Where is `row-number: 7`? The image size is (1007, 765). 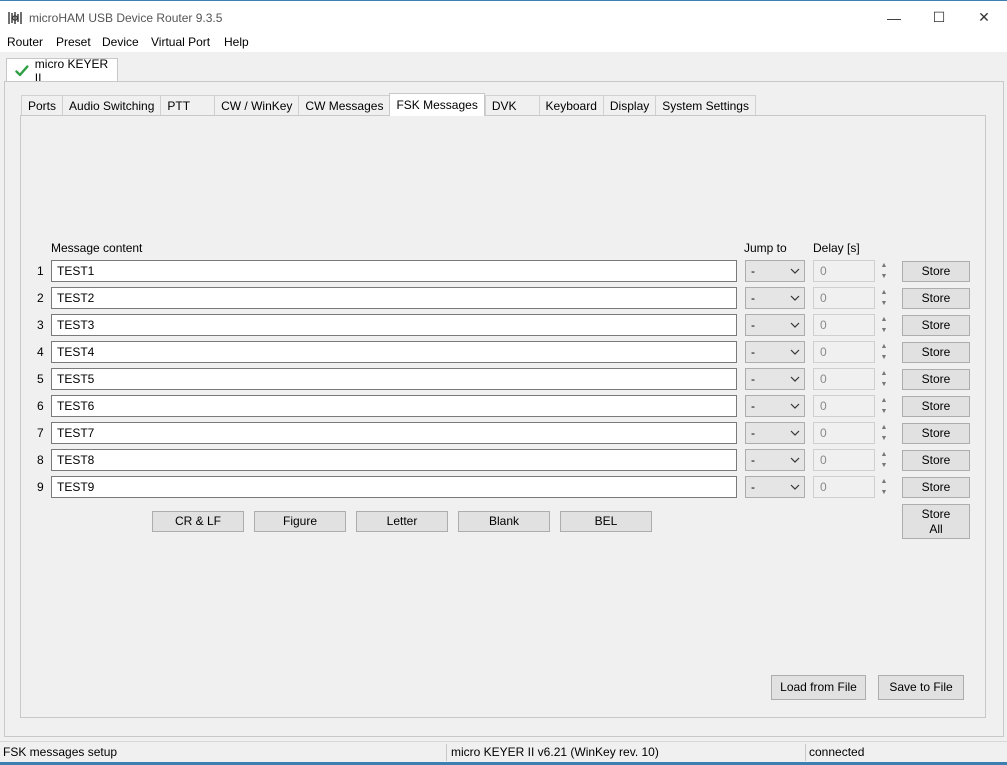 row-number: 7 is located at coordinates (40, 433).